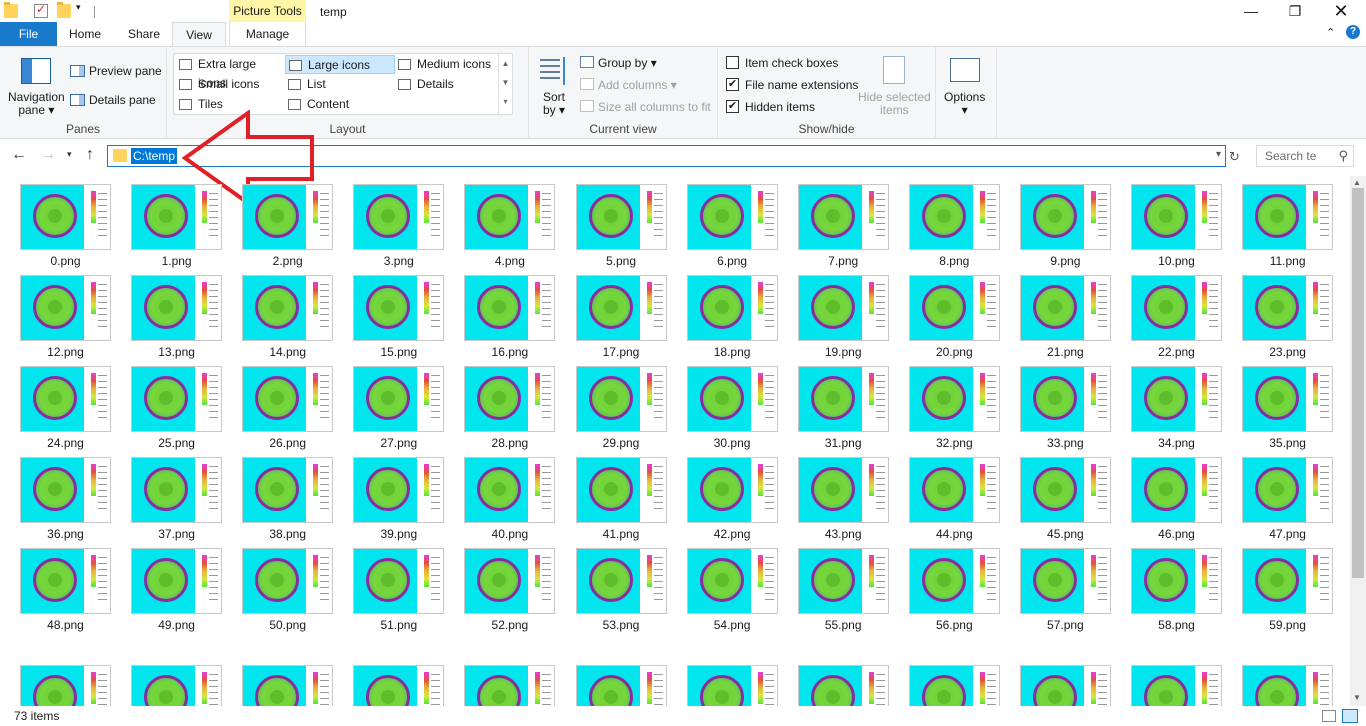 Image resolution: width=1366 pixels, height=726 pixels. What do you see at coordinates (287, 352) in the screenshot?
I see `file-name: 14.png` at bounding box center [287, 352].